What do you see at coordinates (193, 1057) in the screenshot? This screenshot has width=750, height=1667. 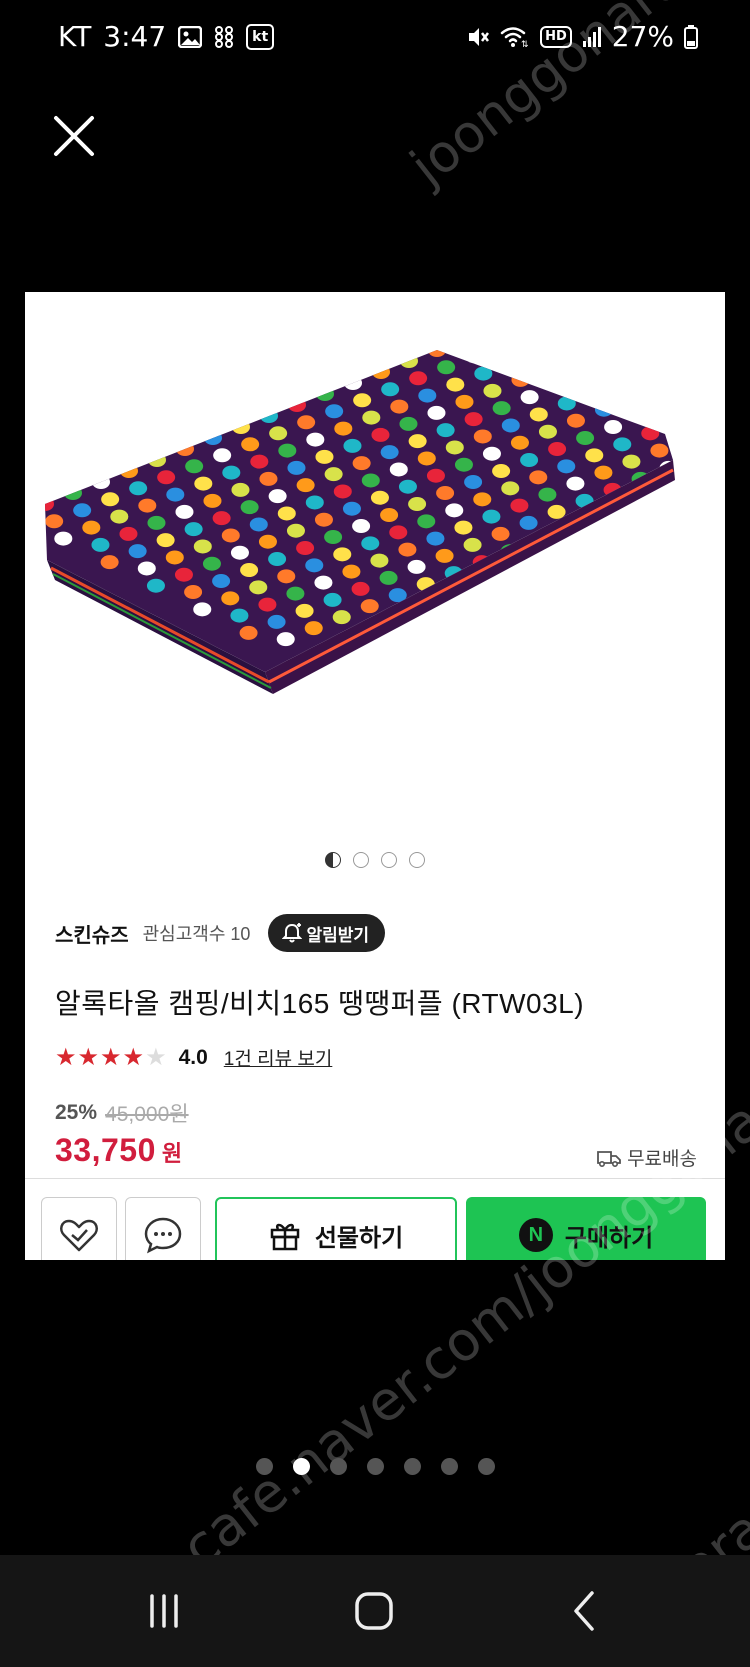 I see `rating-row: ★ ★ ★ ★ ★ 4.0 1건 리뷰 보기` at bounding box center [193, 1057].